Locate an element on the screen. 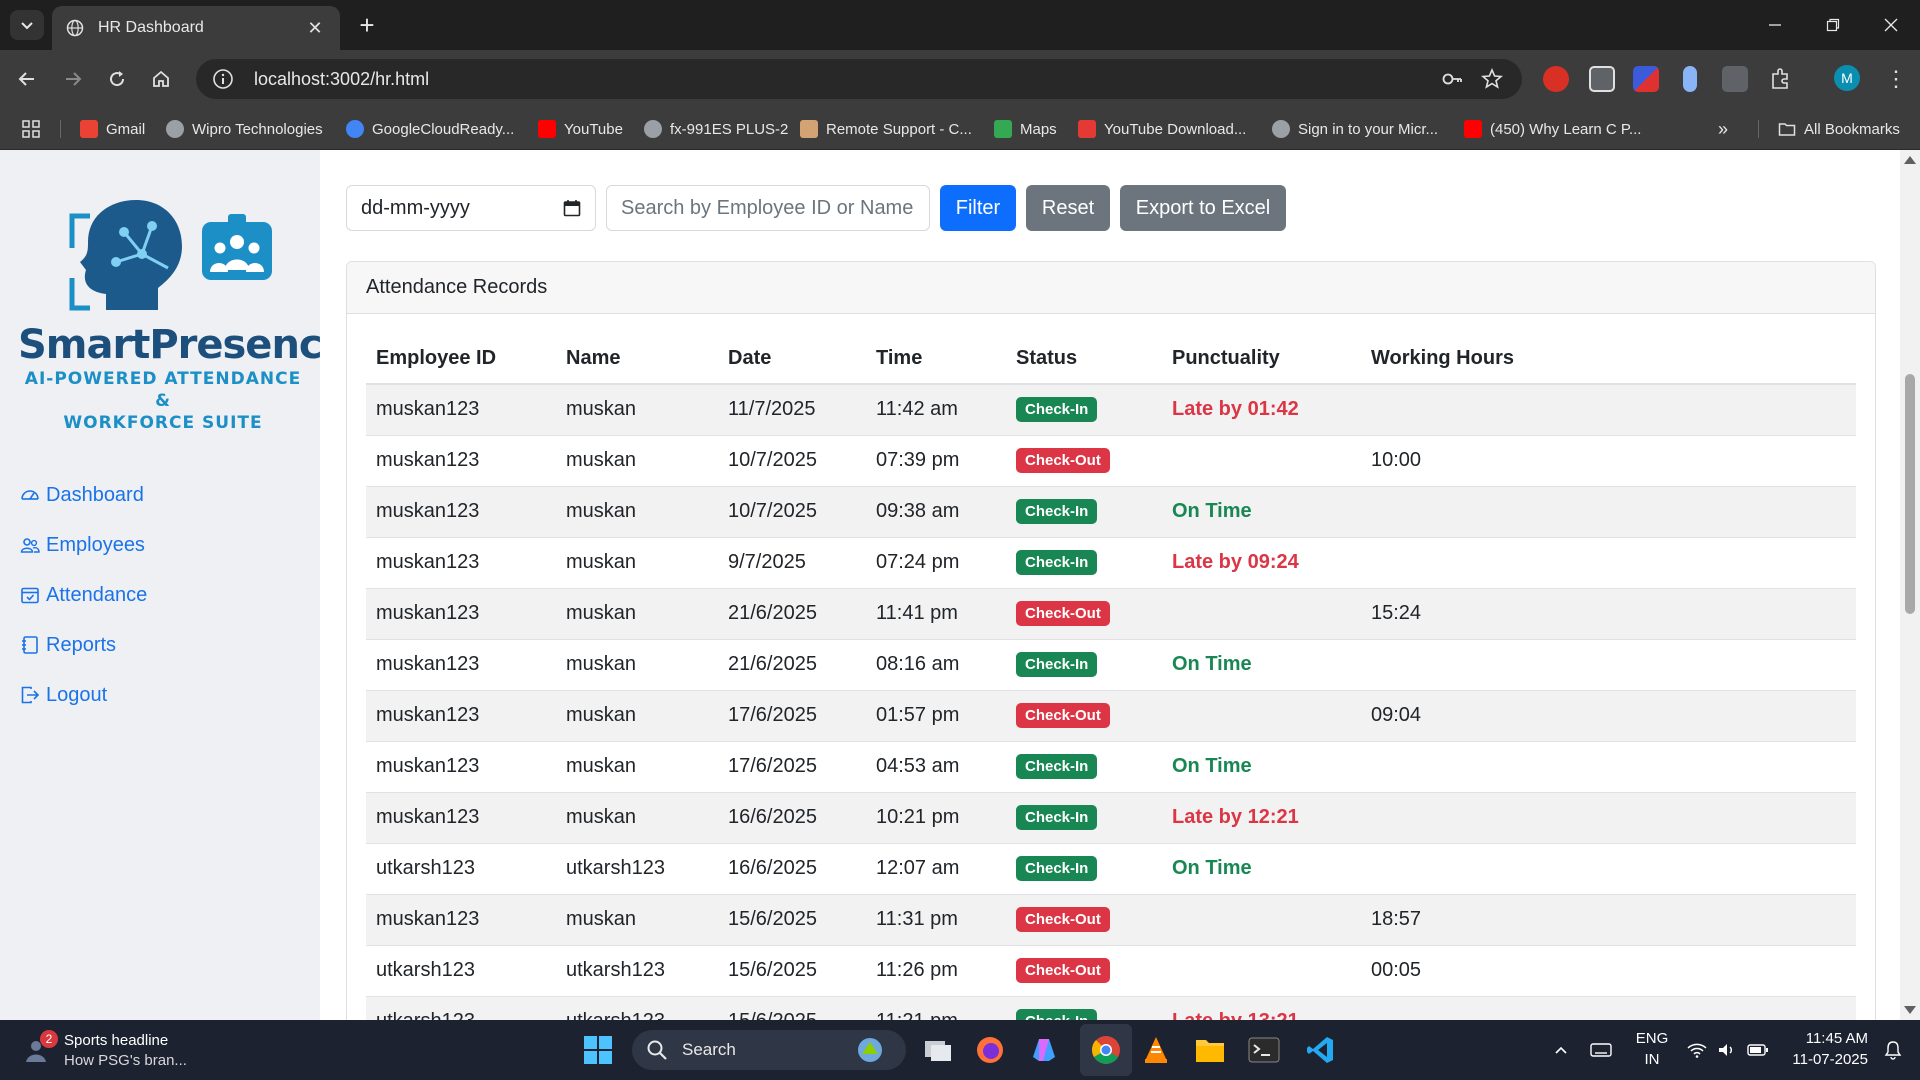 This screenshot has height=1080, width=1920. taskbar-search: Search is located at coordinates (769, 1050).